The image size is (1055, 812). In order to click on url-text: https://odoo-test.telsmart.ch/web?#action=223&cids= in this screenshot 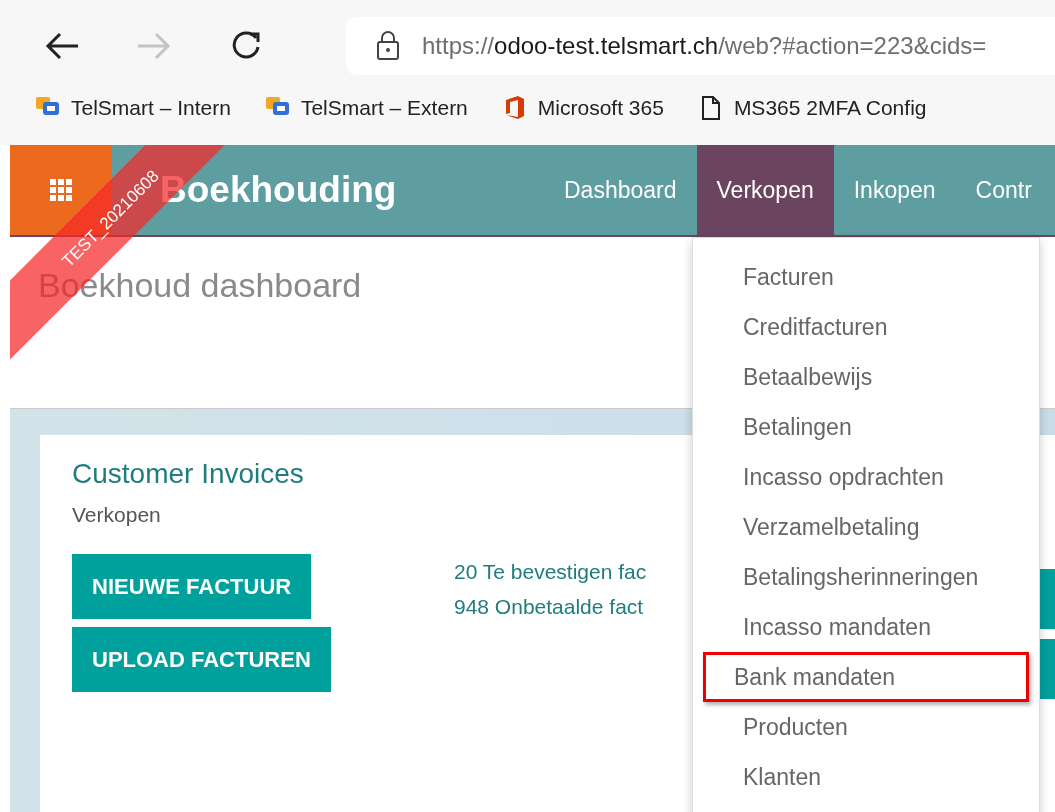, I will do `click(704, 46)`.